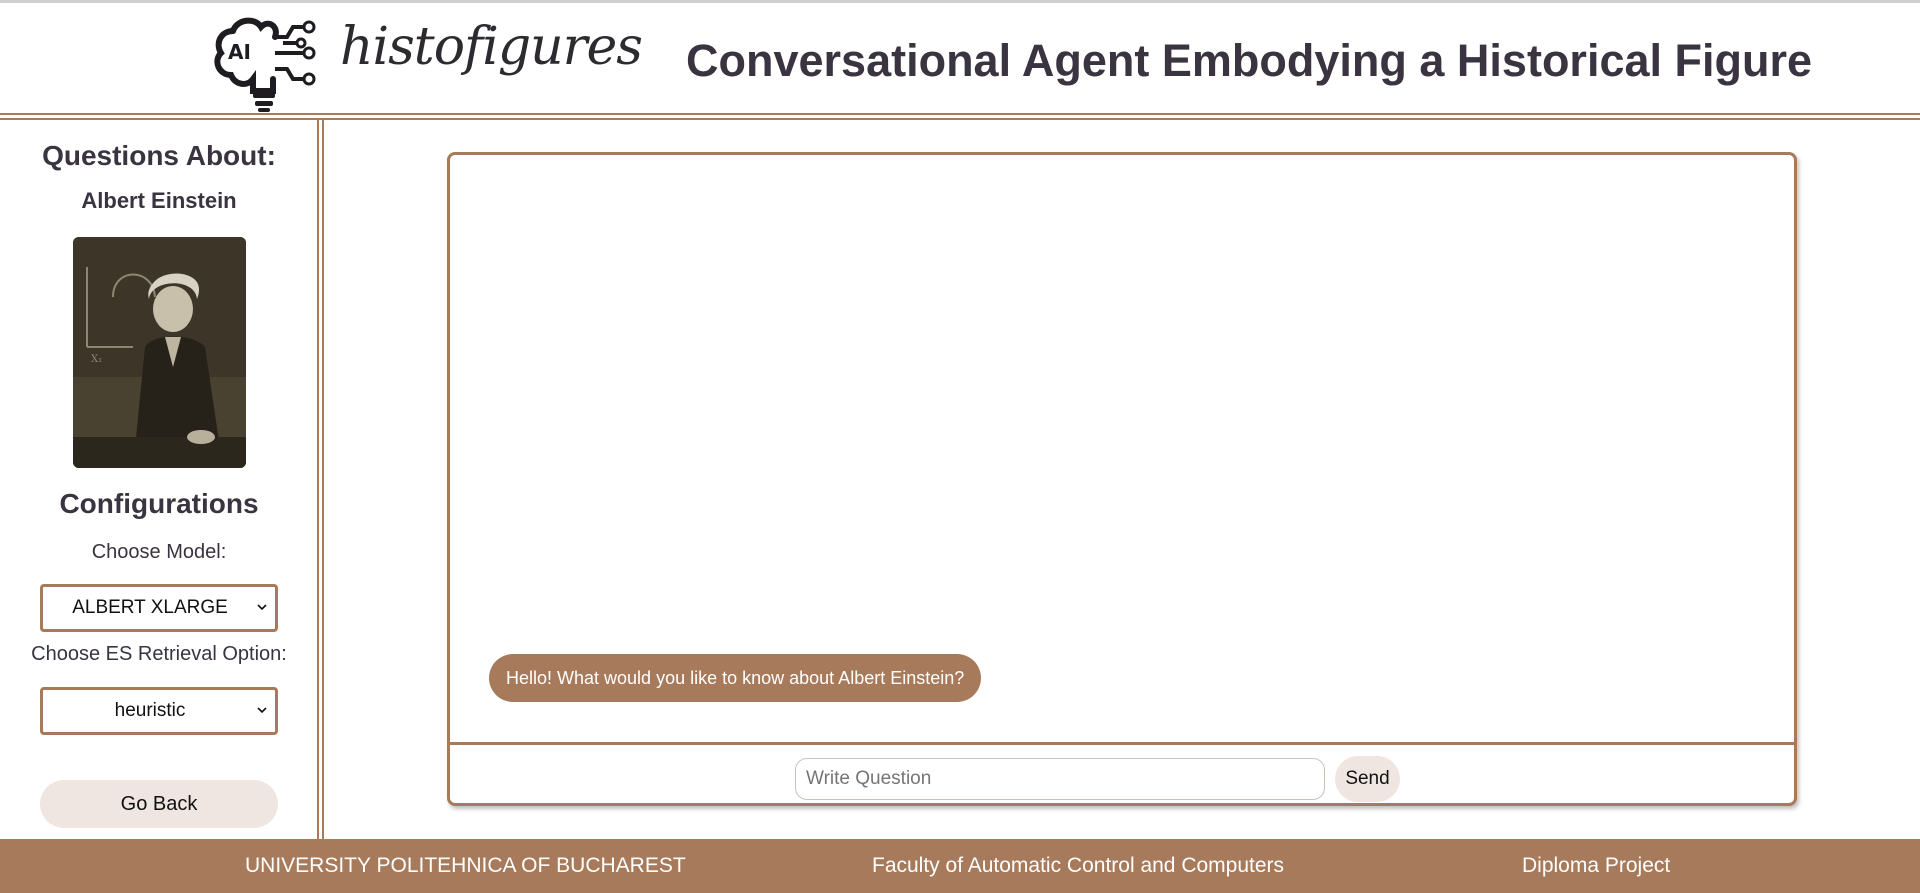  Describe the element at coordinates (96, 359) in the screenshot. I see `svg-text: X₁` at that location.